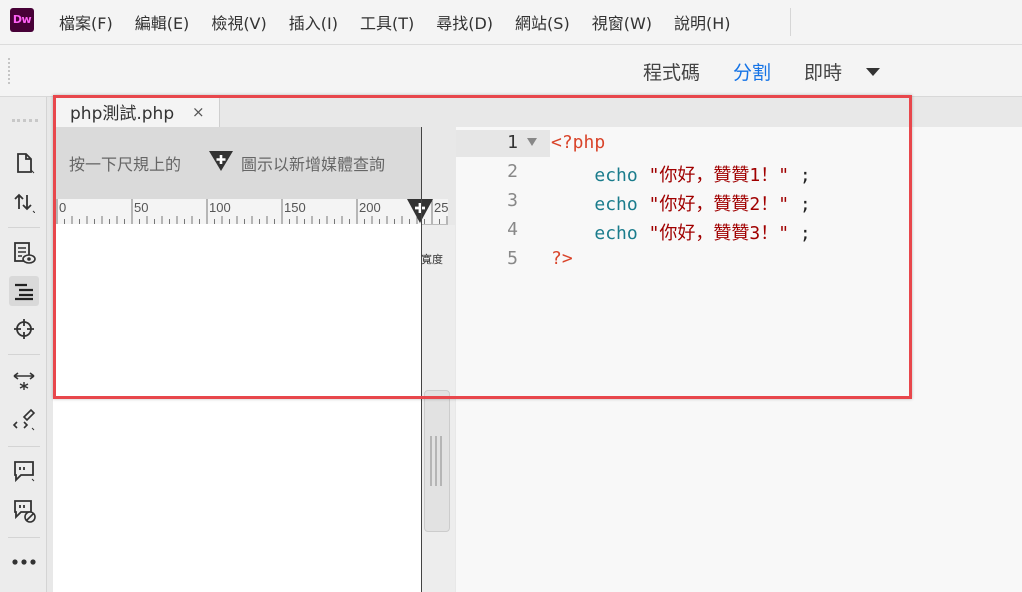 The height and width of the screenshot is (592, 1022). What do you see at coordinates (24, 562) in the screenshot?
I see `more-icon` at bounding box center [24, 562].